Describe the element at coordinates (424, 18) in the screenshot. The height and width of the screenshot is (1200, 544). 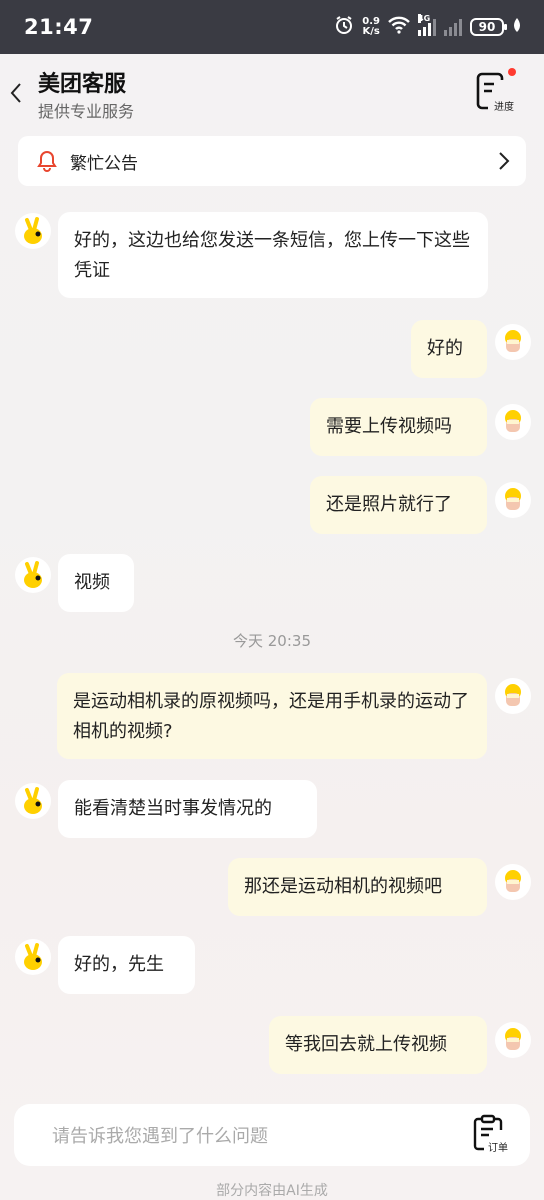
I see `network-type: 4G` at that location.